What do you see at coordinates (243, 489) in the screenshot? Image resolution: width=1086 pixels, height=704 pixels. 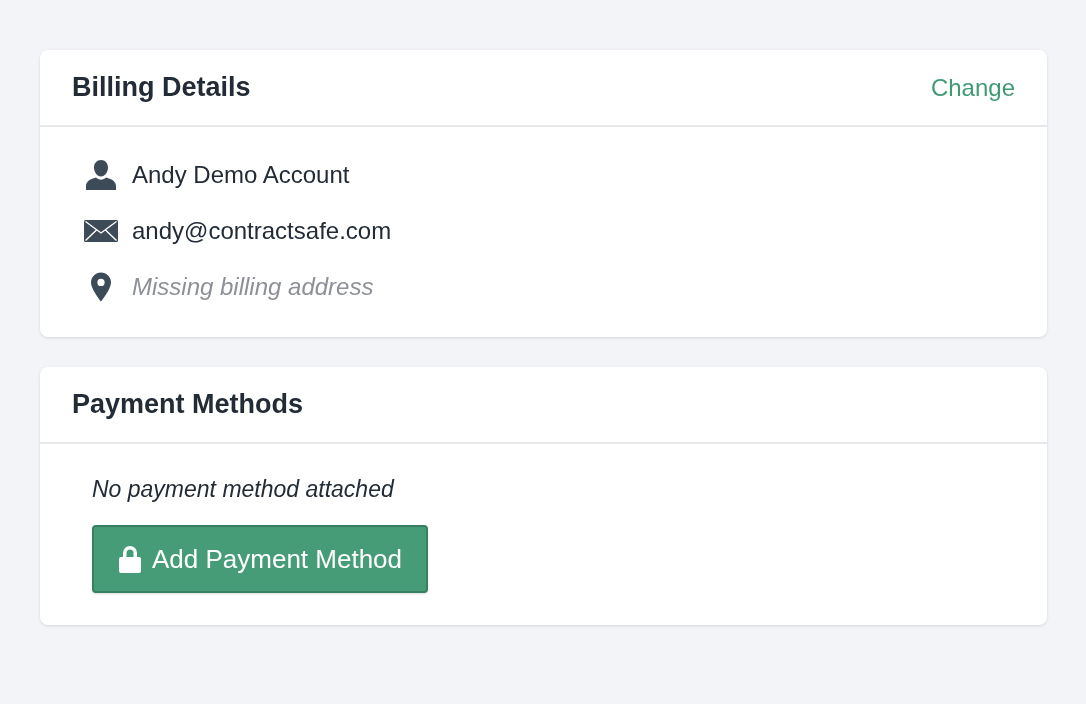 I see `empty-message: No payment method attached` at bounding box center [243, 489].